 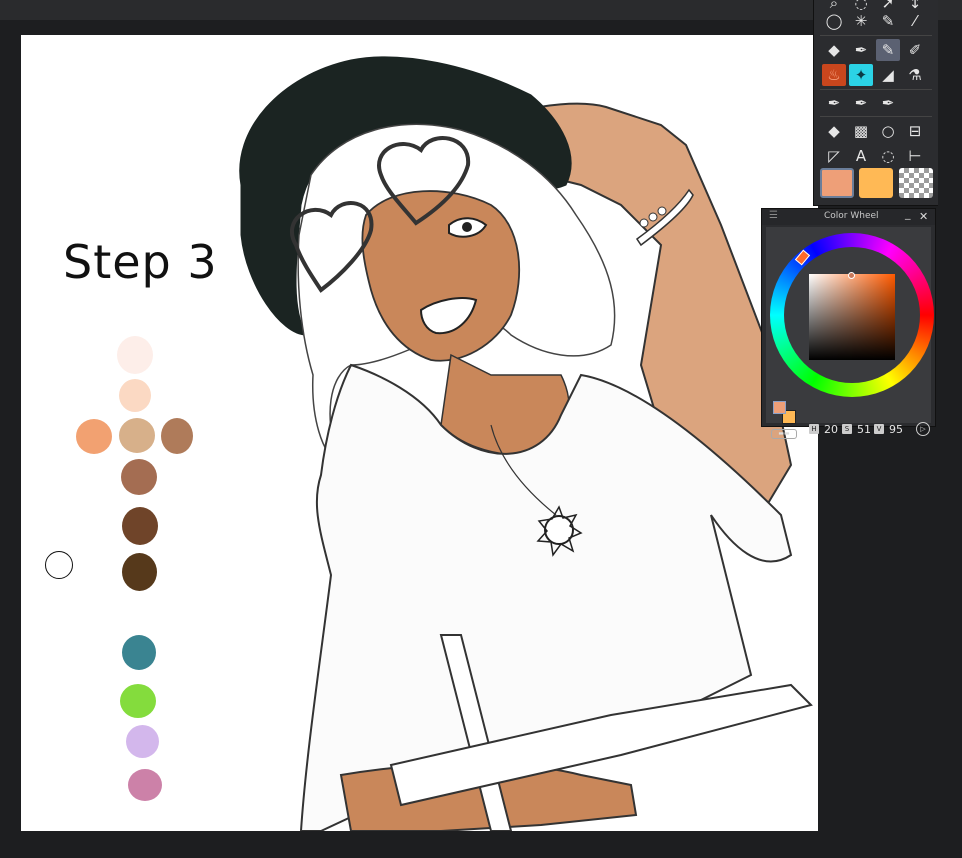 What do you see at coordinates (915, 156) in the screenshot?
I see `correct-line-icon: ⊢` at bounding box center [915, 156].